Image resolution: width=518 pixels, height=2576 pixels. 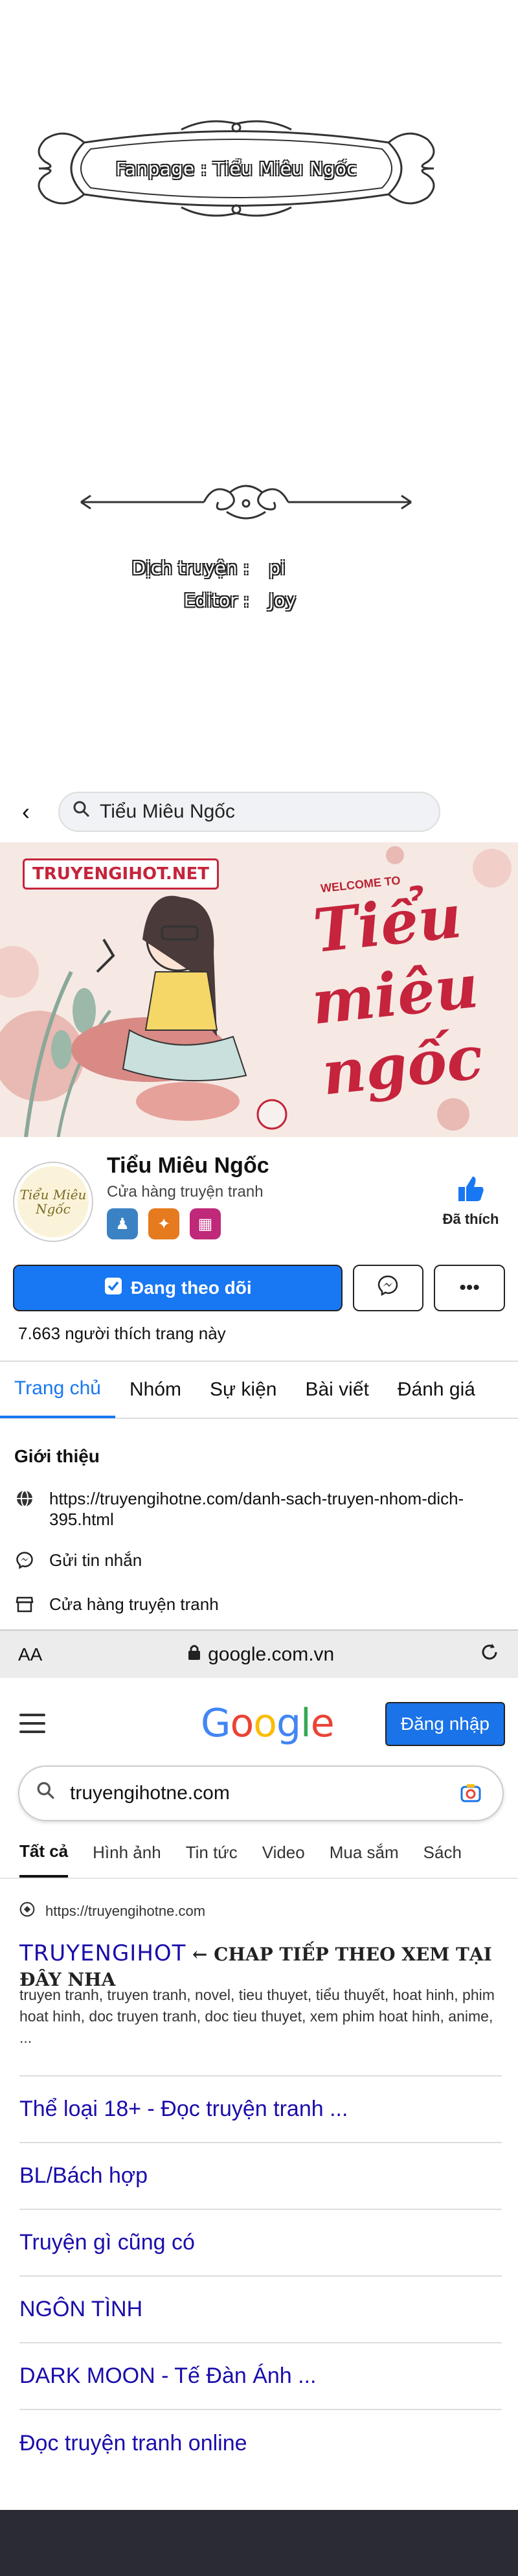 What do you see at coordinates (57, 1456) in the screenshot?
I see `intro-title: Giới thiệu` at bounding box center [57, 1456].